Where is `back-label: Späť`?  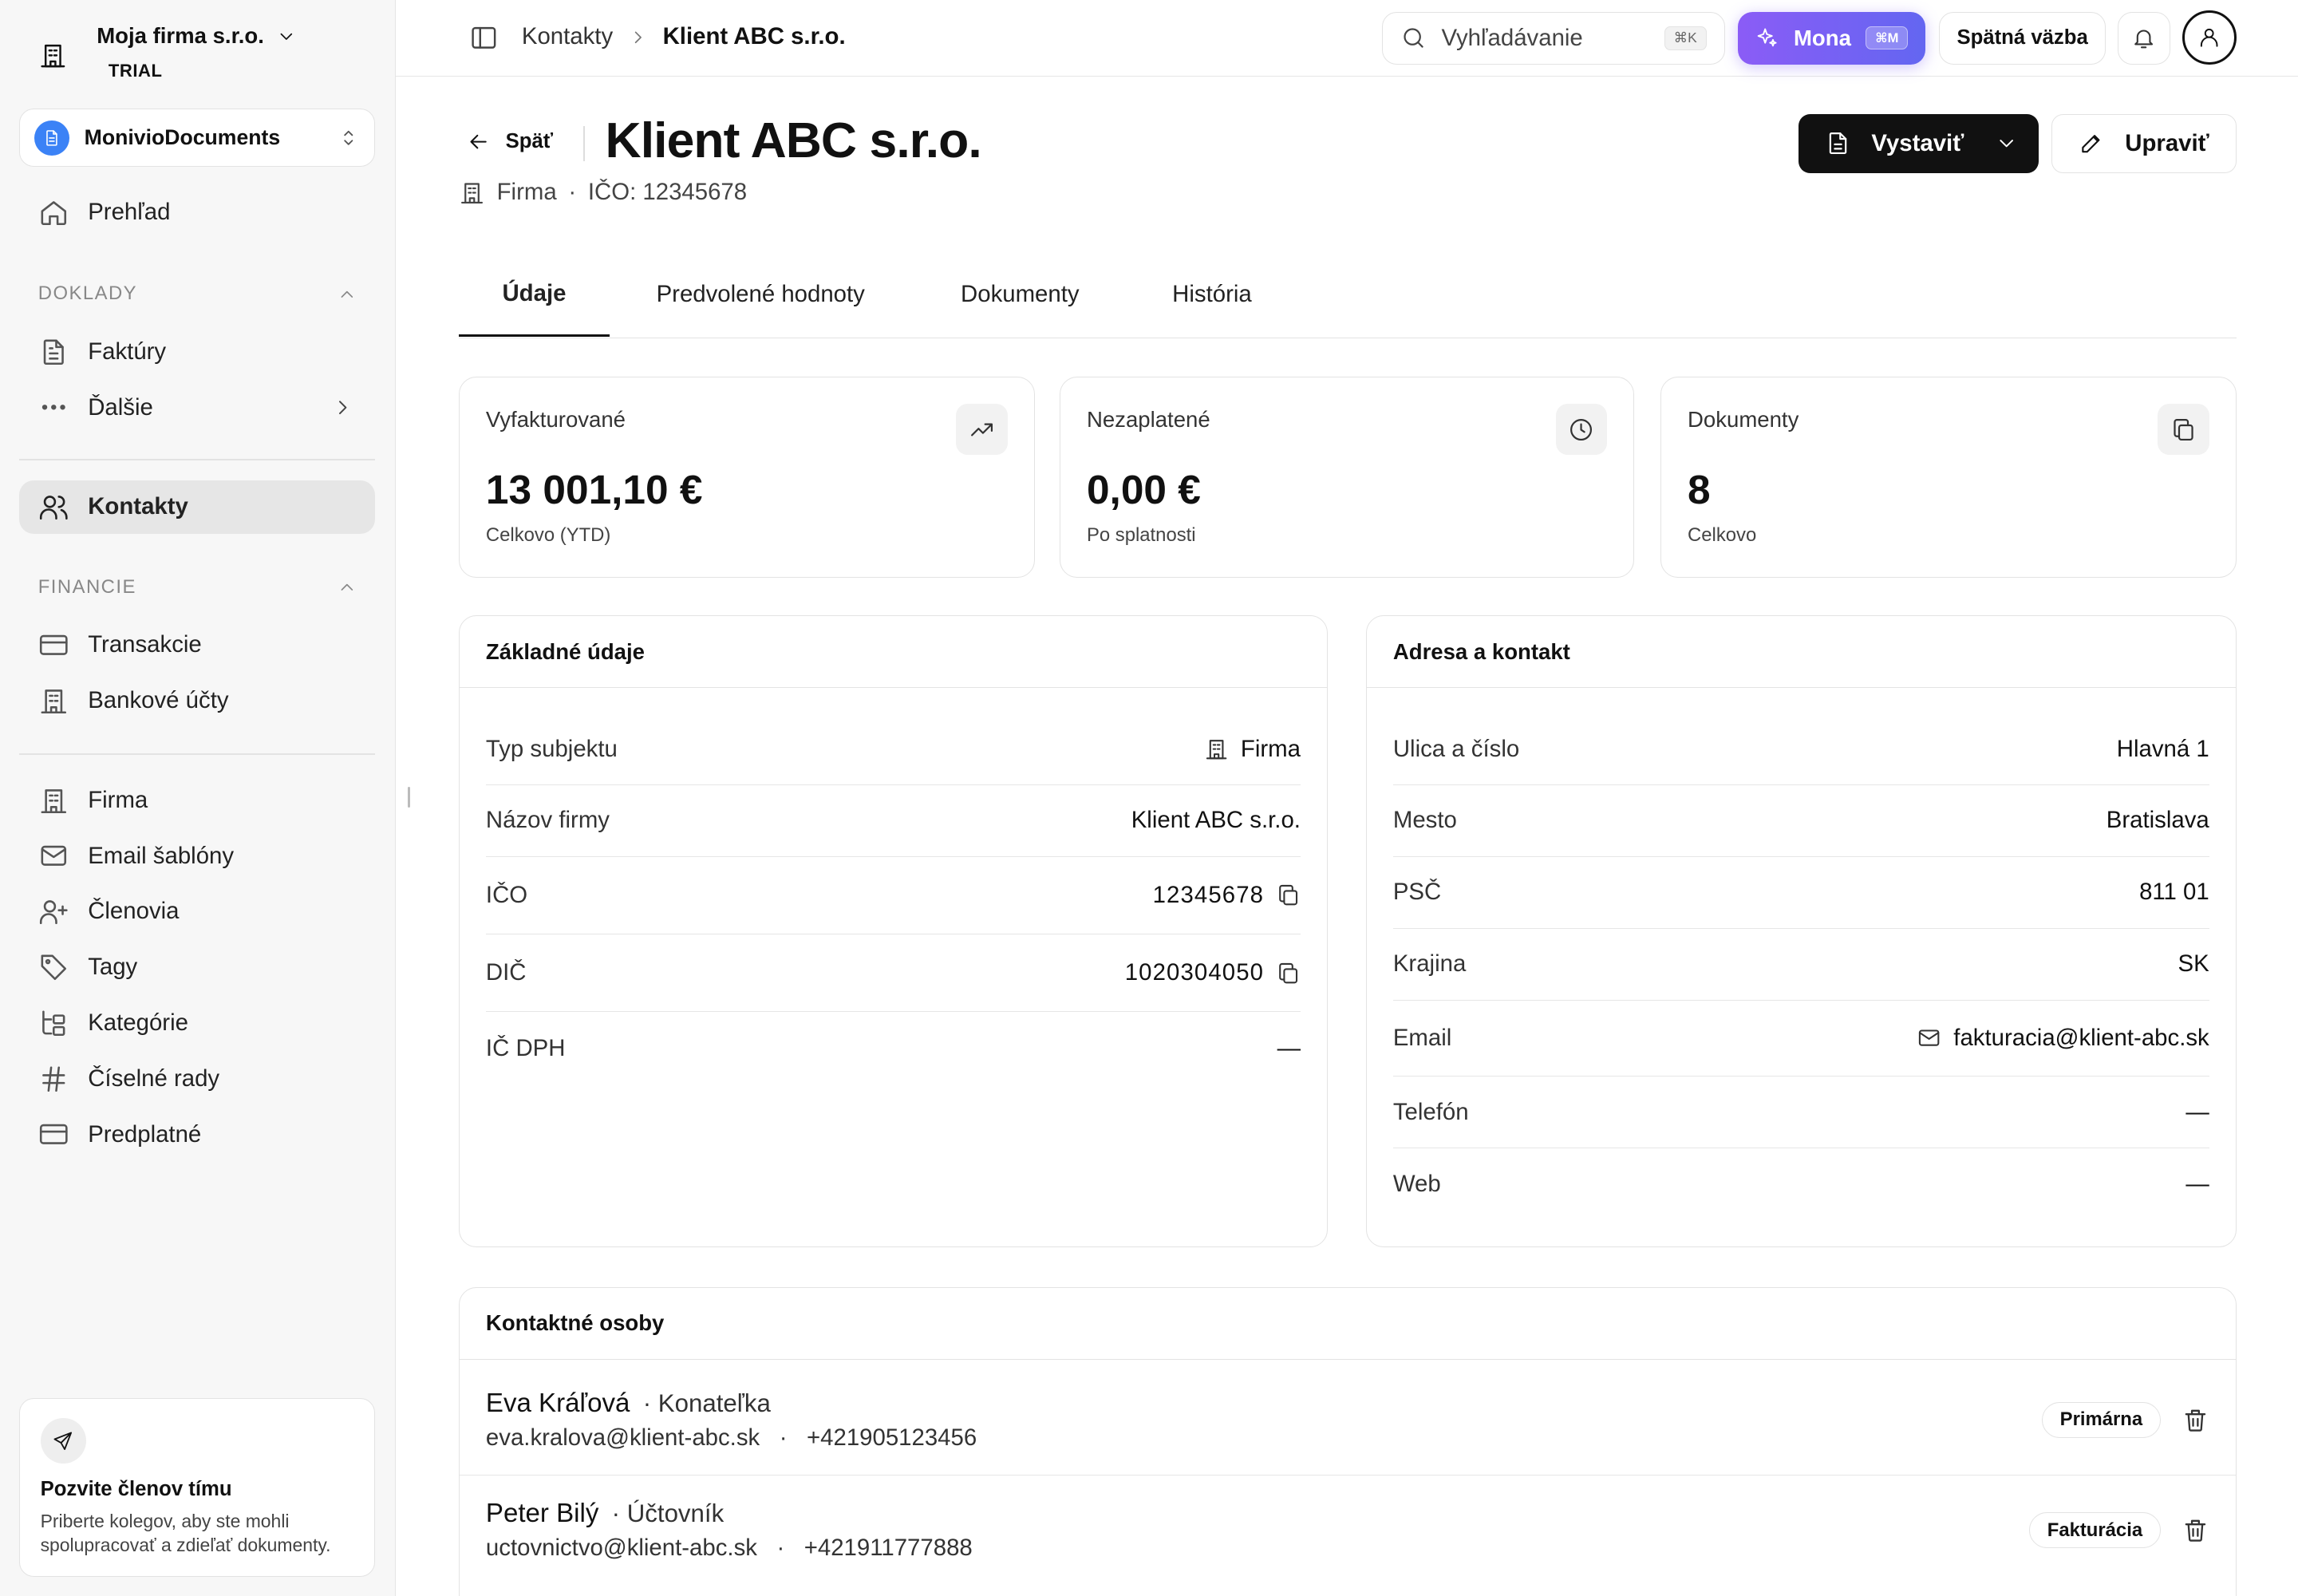 back-label: Späť is located at coordinates (530, 140).